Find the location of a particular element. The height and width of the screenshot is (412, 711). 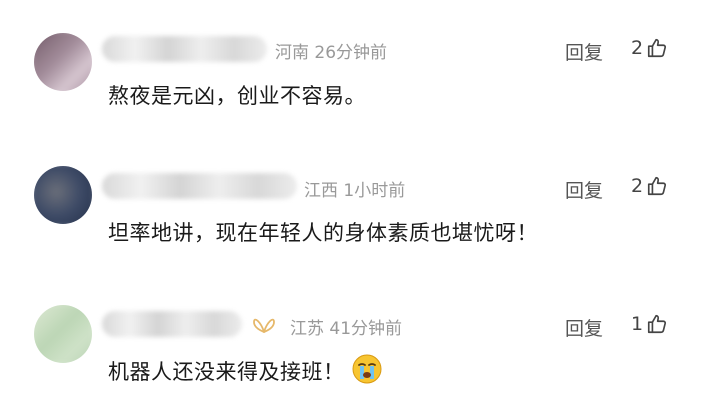

comment-content-row: 机器人还没来得及接班！ is located at coordinates (245, 369).